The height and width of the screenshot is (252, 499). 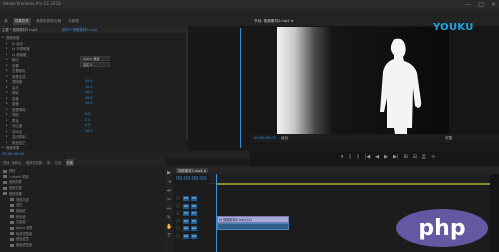 I want to click on type-tool-icon: T, so click(x=169, y=236).